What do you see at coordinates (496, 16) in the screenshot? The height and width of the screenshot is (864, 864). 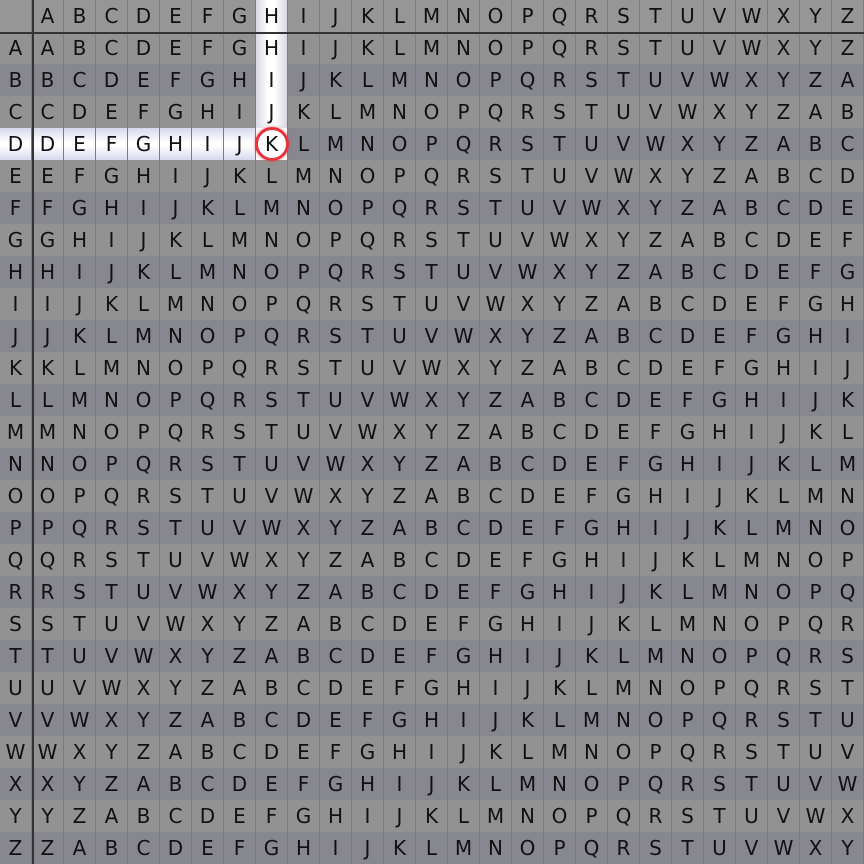 I see `column-header: O` at bounding box center [496, 16].